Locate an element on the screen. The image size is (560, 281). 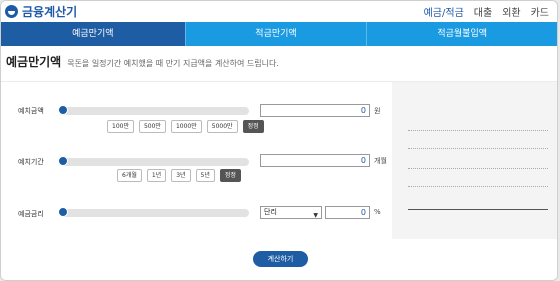
period-unit: 개월 is located at coordinates (380, 161).